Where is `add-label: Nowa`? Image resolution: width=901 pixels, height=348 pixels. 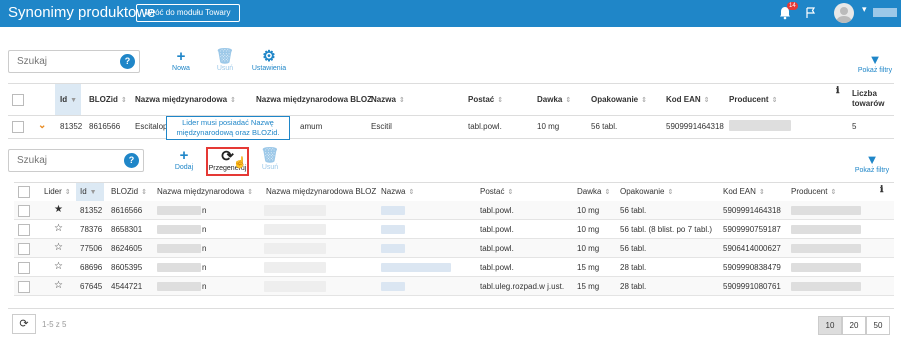
add-label: Nowa is located at coordinates (181, 68).